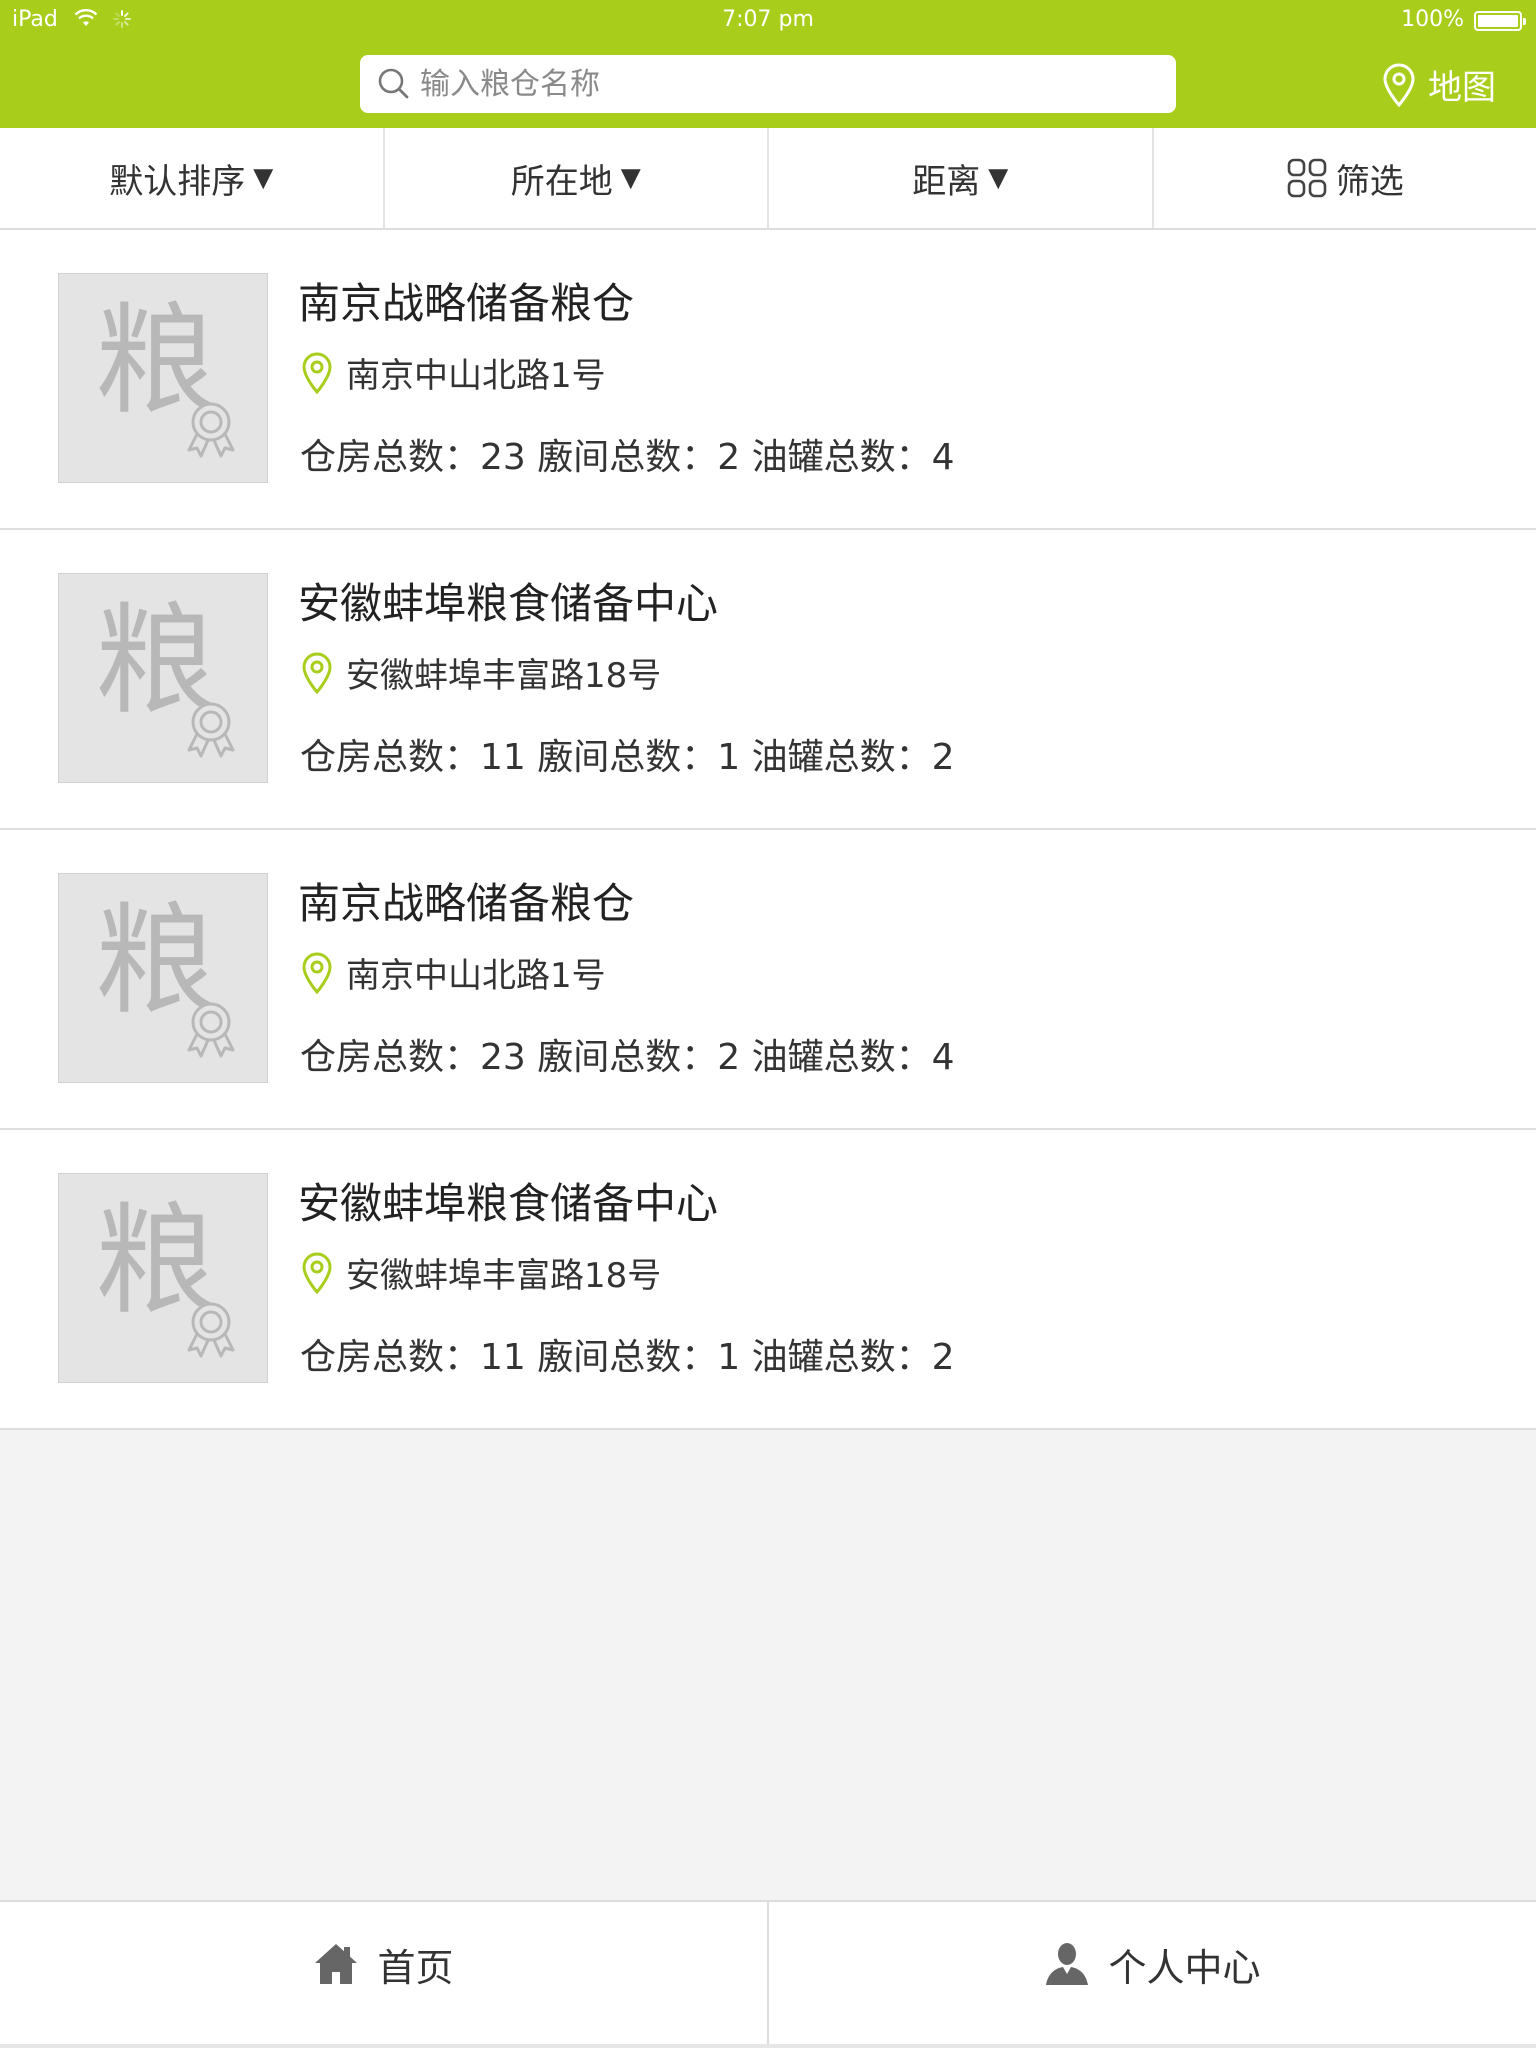  I want to click on filter-bar: 默认排序 ▼ 所在地 ▼ 距离 ▼ 筛选, so click(768, 179).